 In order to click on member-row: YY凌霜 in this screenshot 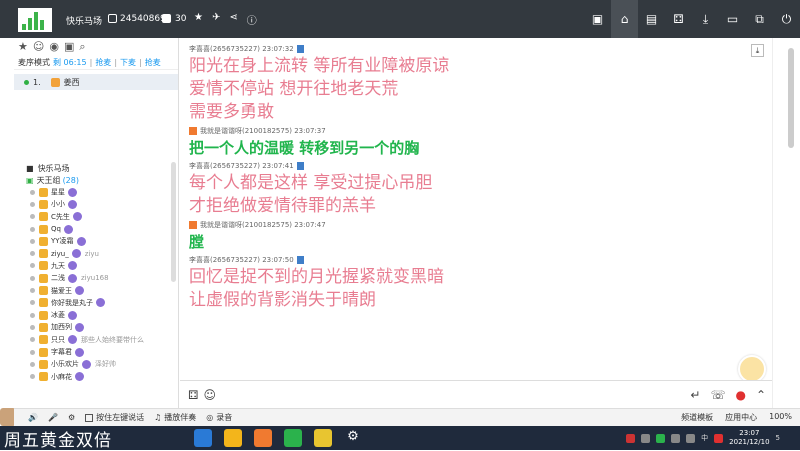, I will do `click(96, 241)`.